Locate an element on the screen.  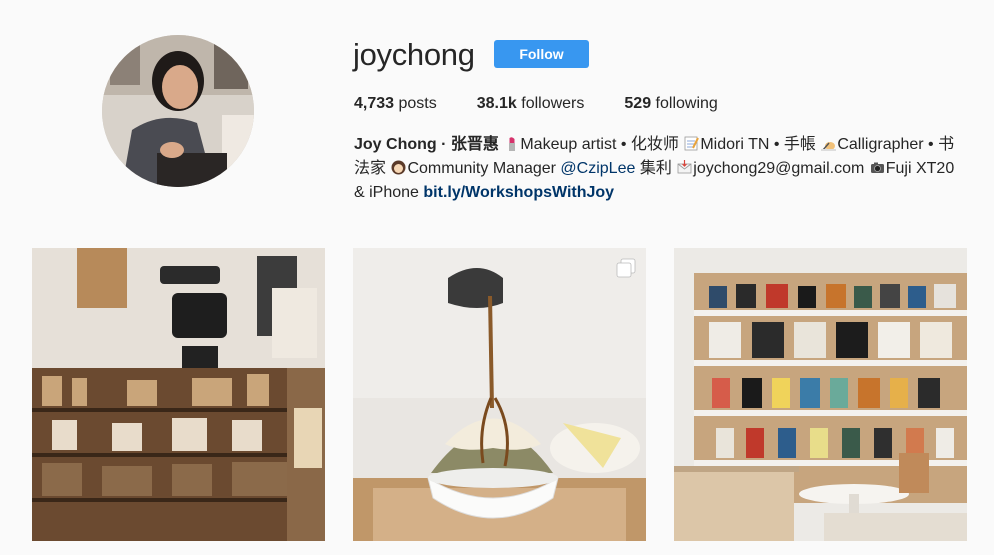
follow-button: Follow is located at coordinates (541, 54).